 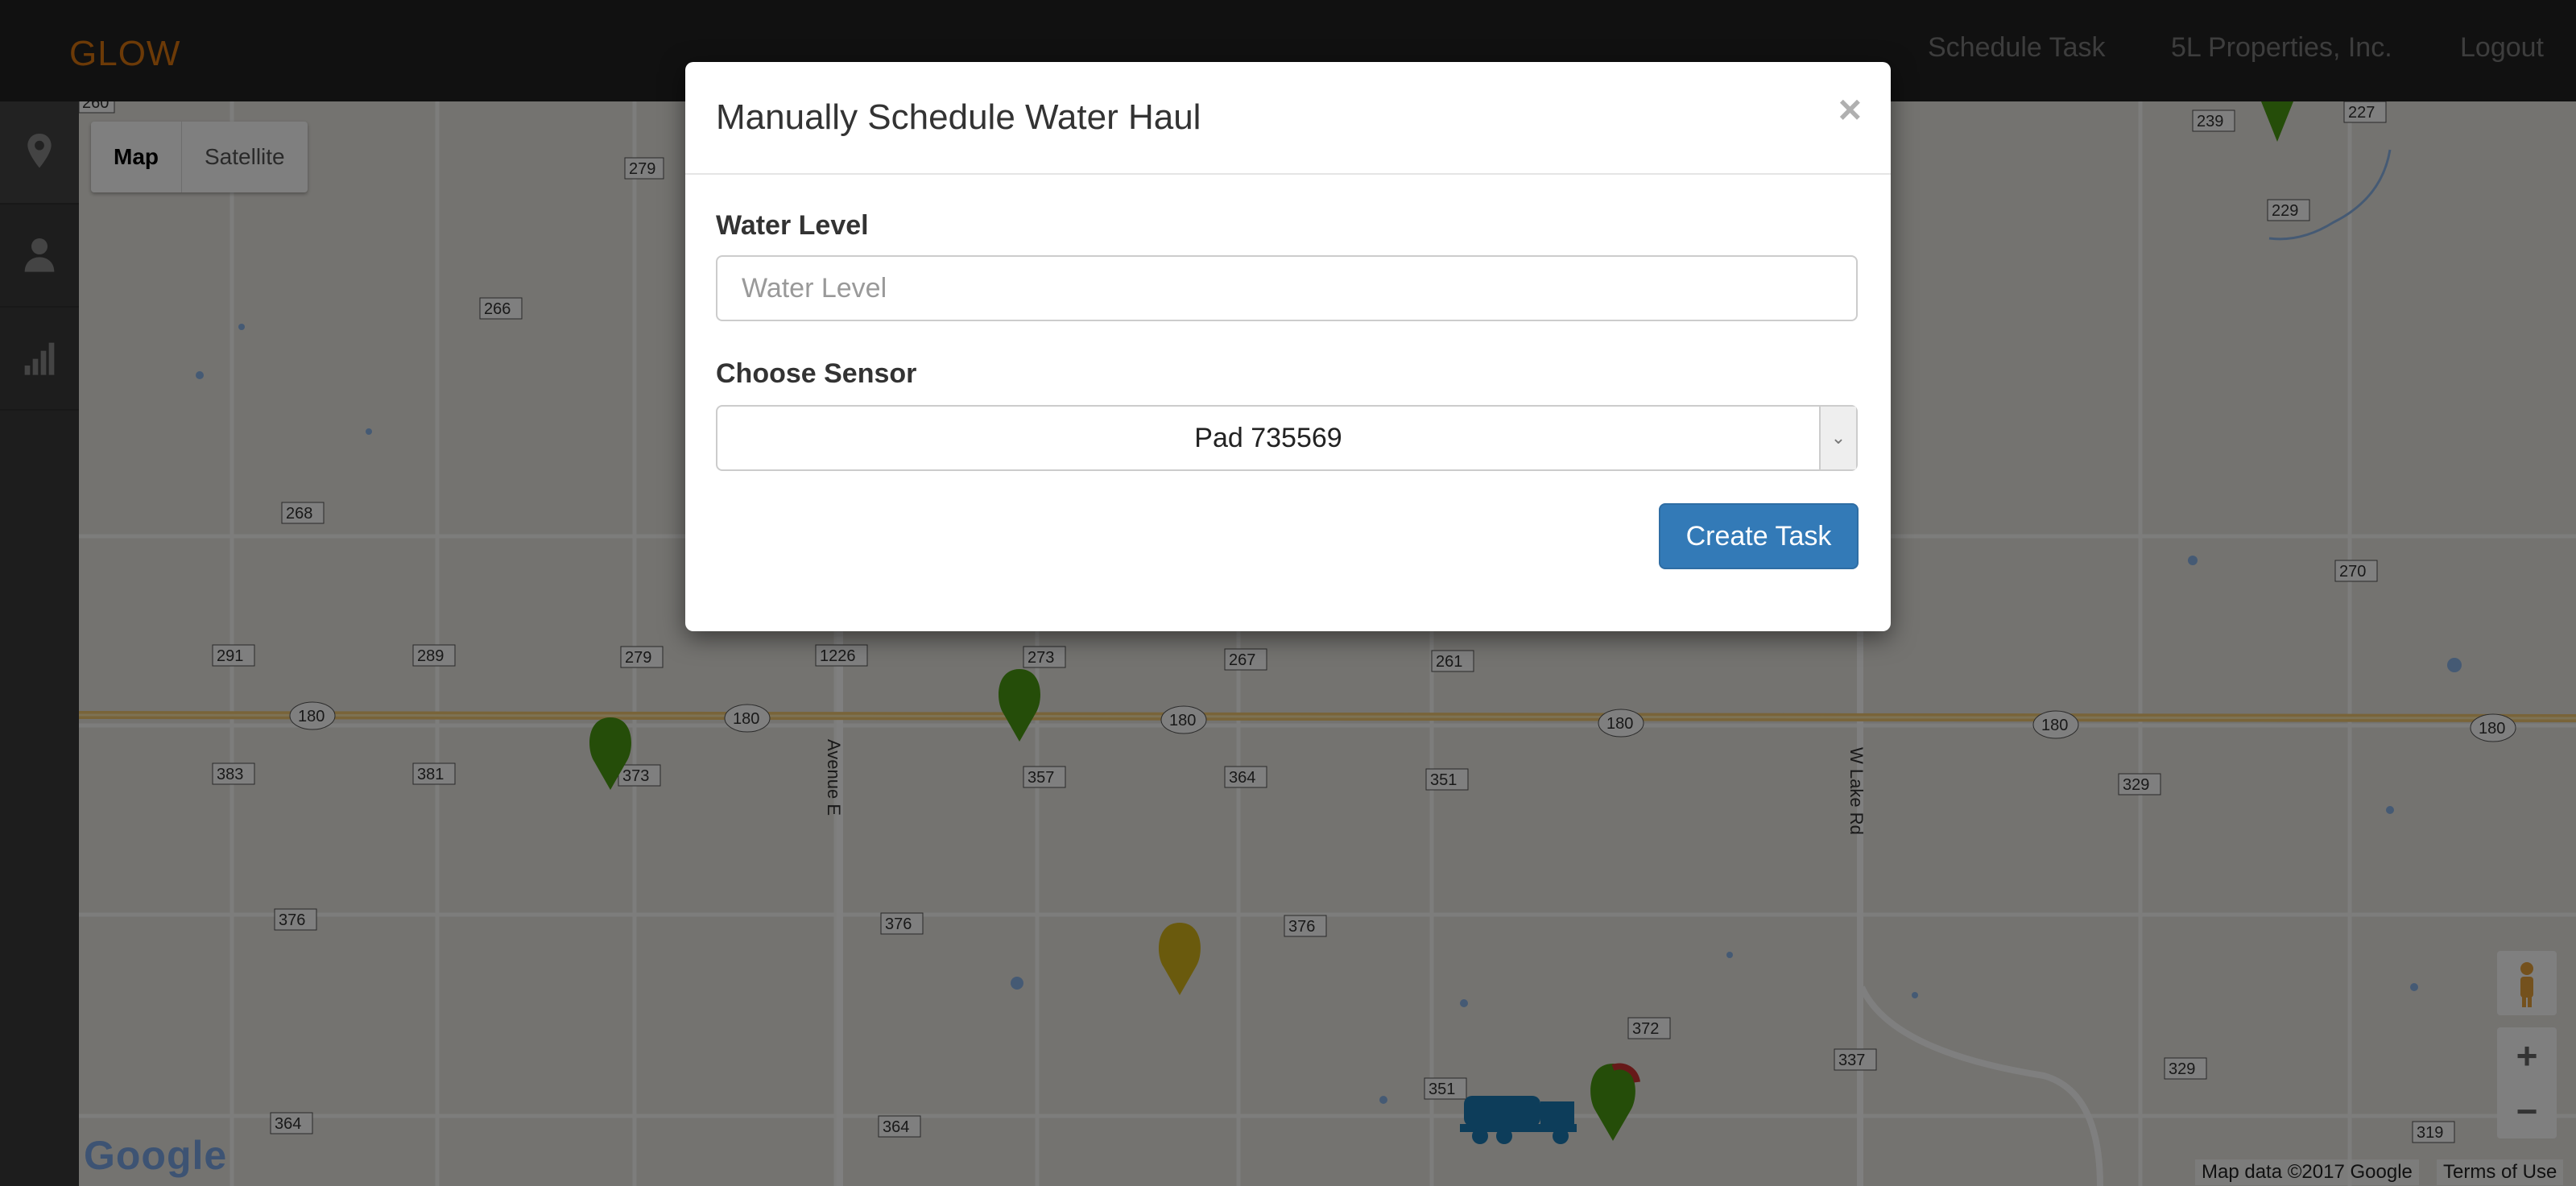 What do you see at coordinates (816, 374) in the screenshot?
I see `choose-sensor-label: Choose Sensor` at bounding box center [816, 374].